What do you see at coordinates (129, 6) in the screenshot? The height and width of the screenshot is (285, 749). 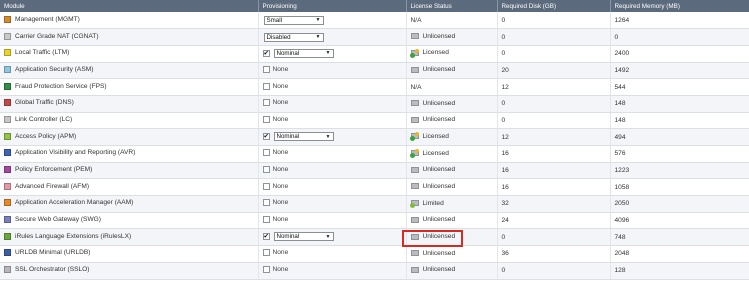 I see `col-header-module: Module` at bounding box center [129, 6].